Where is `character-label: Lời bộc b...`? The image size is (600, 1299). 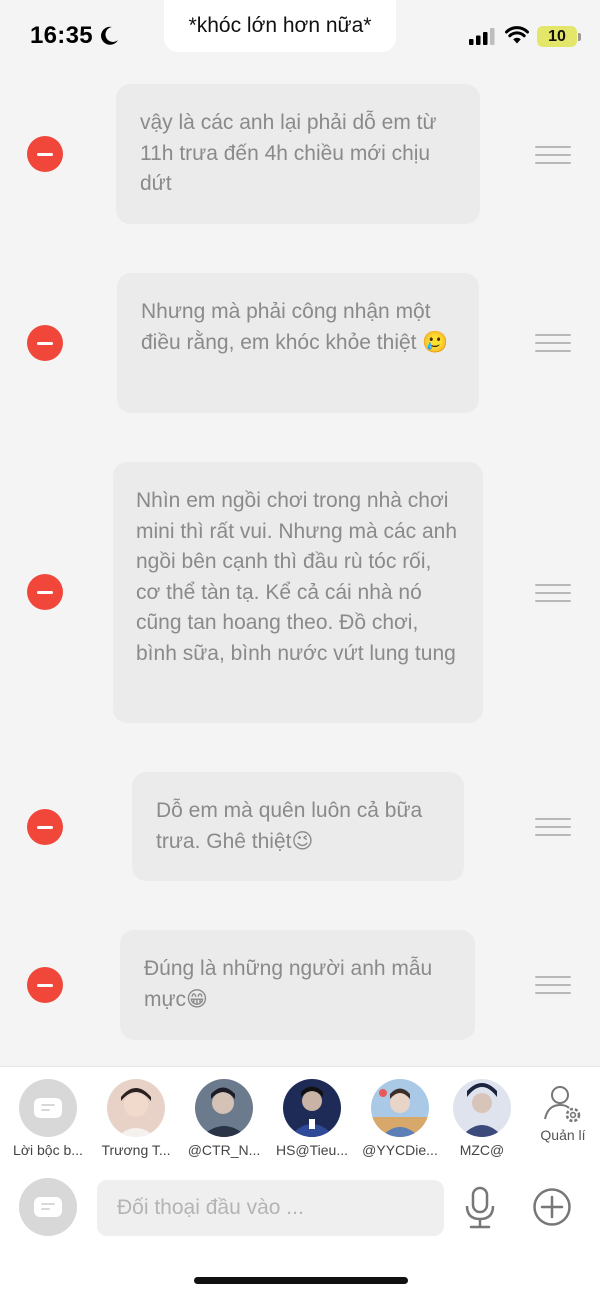
character-label: Lời bộc b... is located at coordinates (48, 1150).